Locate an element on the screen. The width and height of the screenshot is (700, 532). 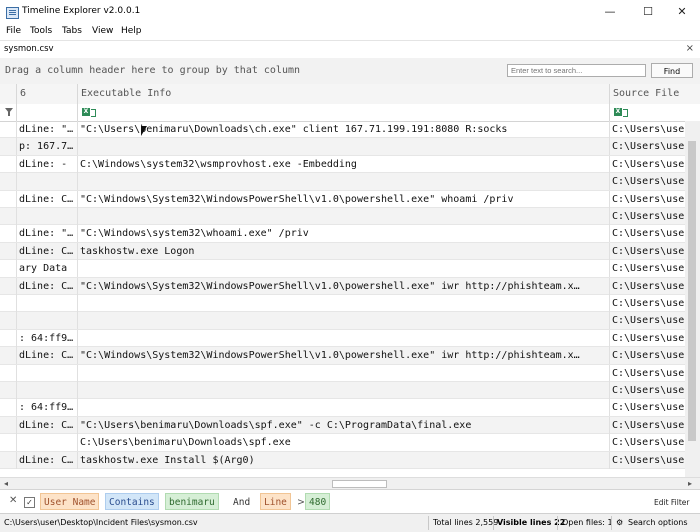
table-row: dLine: C… taskhostw.exe Logon C:\Users\use is located at coordinates (350, 251).